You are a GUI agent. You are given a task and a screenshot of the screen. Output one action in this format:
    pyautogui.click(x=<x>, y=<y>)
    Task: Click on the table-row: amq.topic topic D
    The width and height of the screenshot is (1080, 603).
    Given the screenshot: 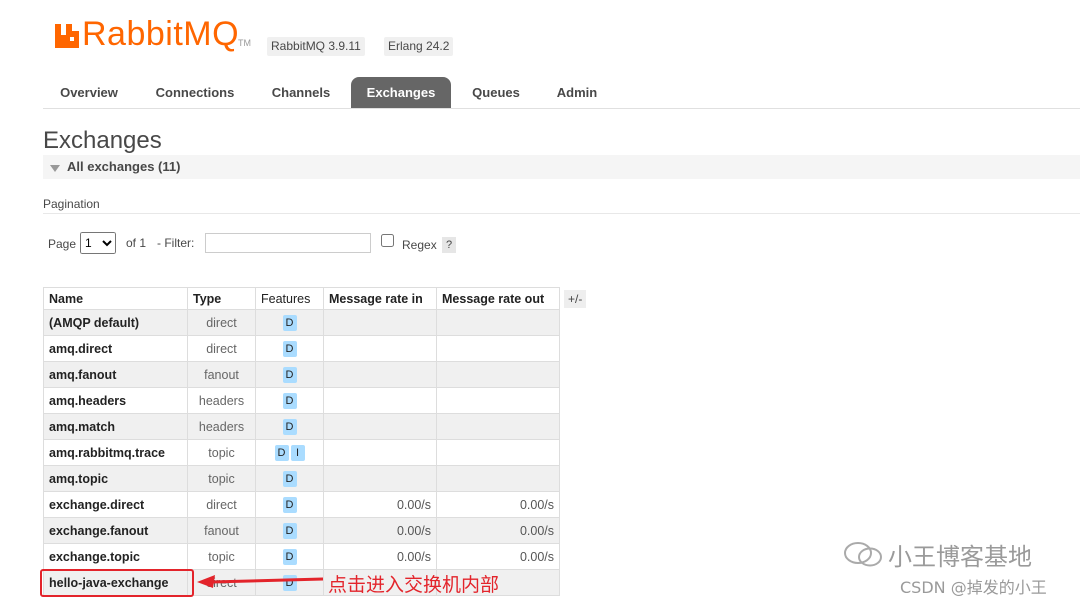 What is the action you would take?
    pyautogui.click(x=301, y=478)
    